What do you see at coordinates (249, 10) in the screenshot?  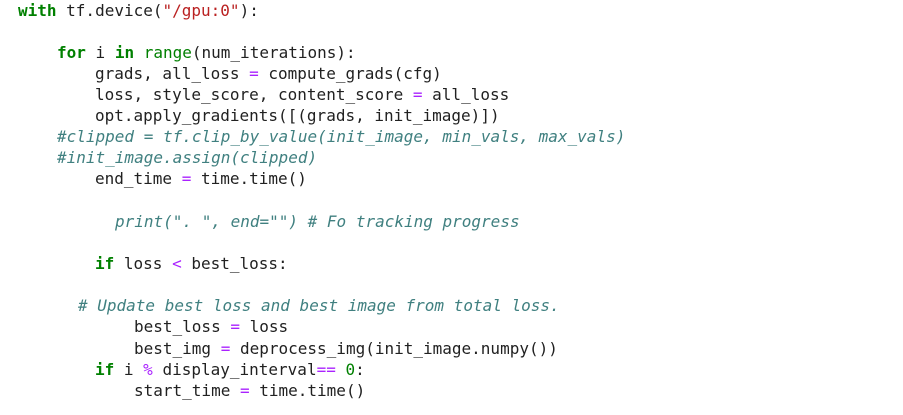 I see `code-token: ):` at bounding box center [249, 10].